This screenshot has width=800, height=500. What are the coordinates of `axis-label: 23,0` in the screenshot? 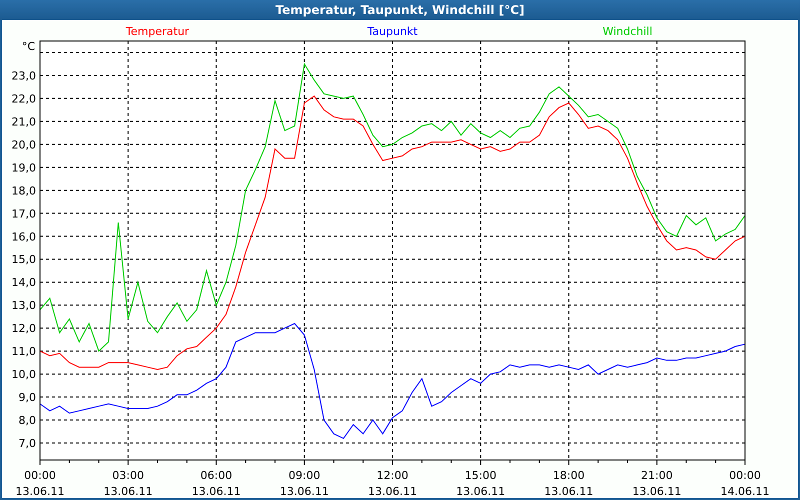 It's located at (24, 75).